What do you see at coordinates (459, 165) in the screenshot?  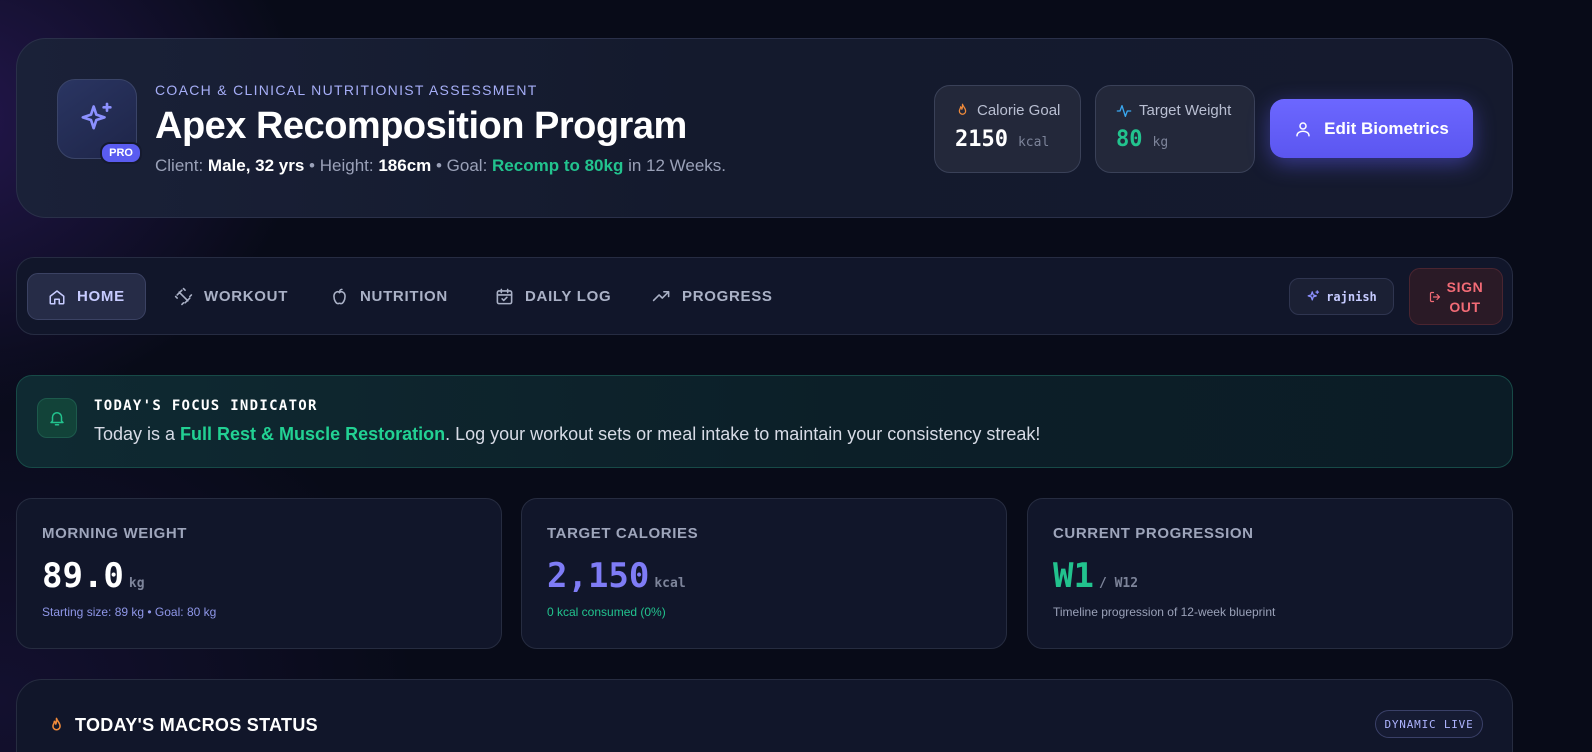 I see `goal-label: • Goal:` at bounding box center [459, 165].